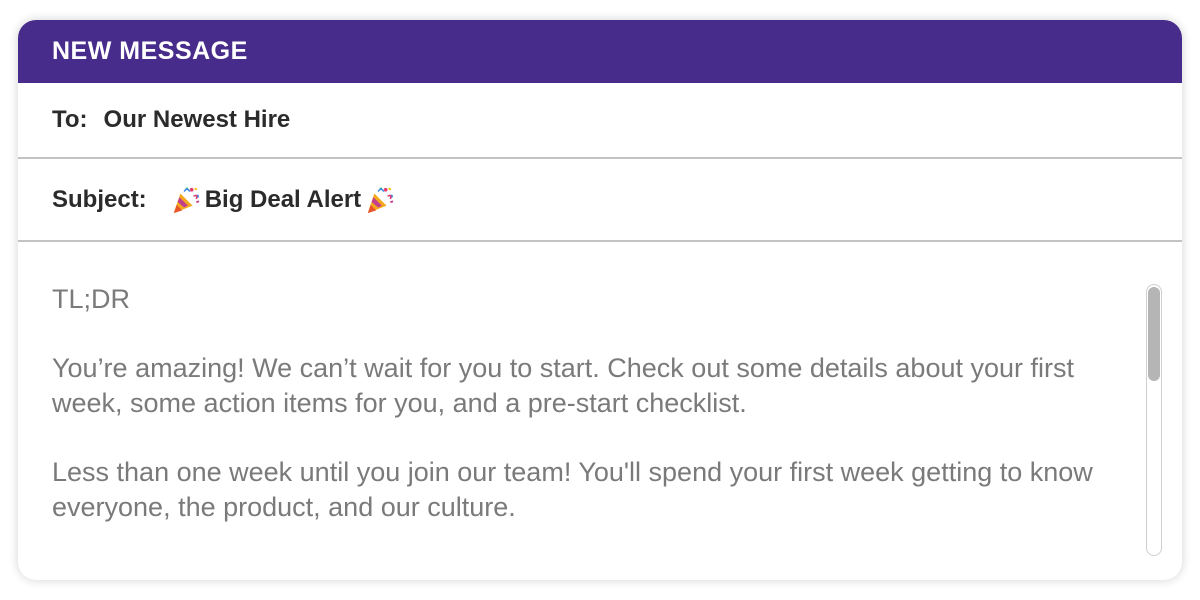  What do you see at coordinates (197, 120) in the screenshot?
I see `to-value: Our Newest Hire` at bounding box center [197, 120].